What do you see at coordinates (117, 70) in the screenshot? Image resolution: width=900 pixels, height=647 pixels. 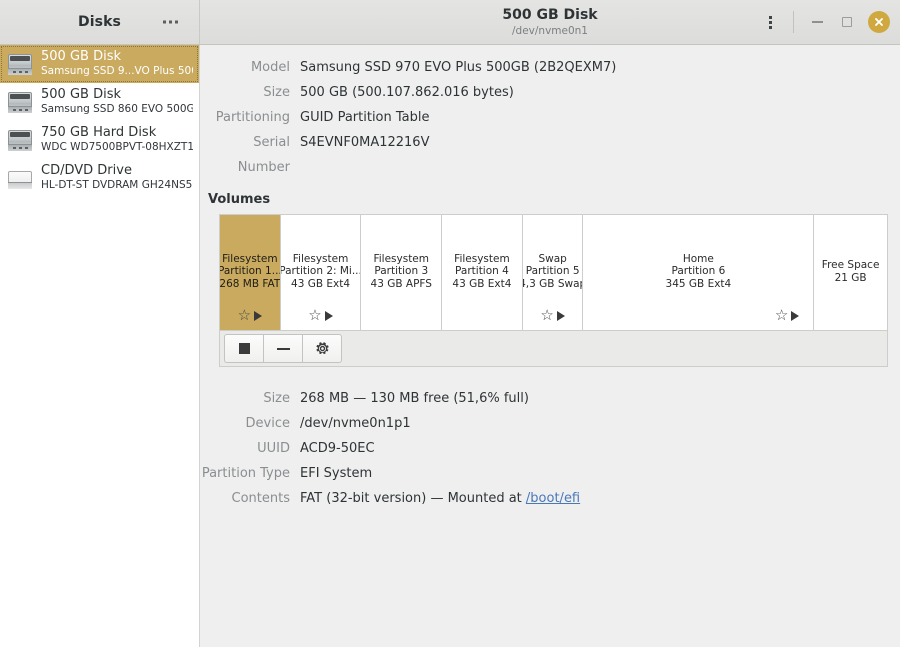 I see `disk-model: Samsung SSD 9...VO Plus 500GB` at bounding box center [117, 70].